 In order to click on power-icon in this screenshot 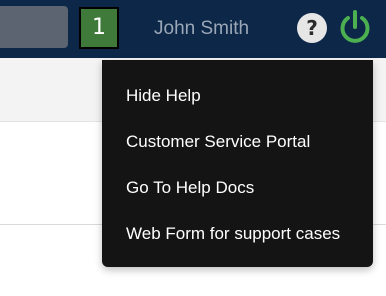, I will do `click(355, 27)`.